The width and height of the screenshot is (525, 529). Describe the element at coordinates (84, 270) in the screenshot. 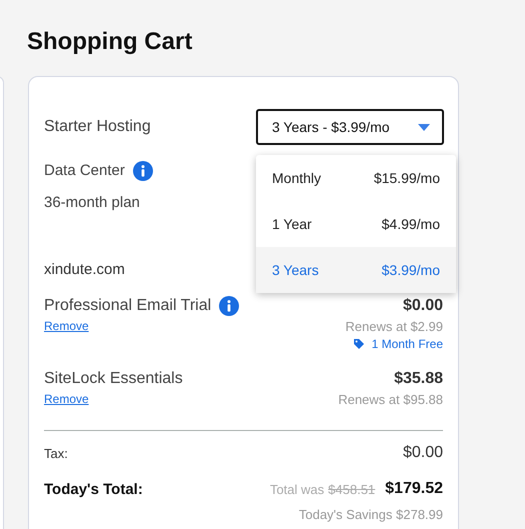

I see `domain-name: xindute.com` at that location.